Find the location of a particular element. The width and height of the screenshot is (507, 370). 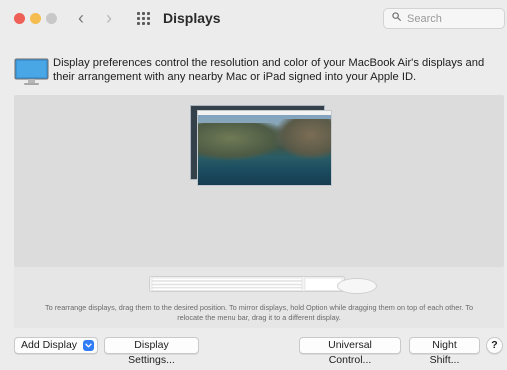

close-window-button is located at coordinates (19, 18).